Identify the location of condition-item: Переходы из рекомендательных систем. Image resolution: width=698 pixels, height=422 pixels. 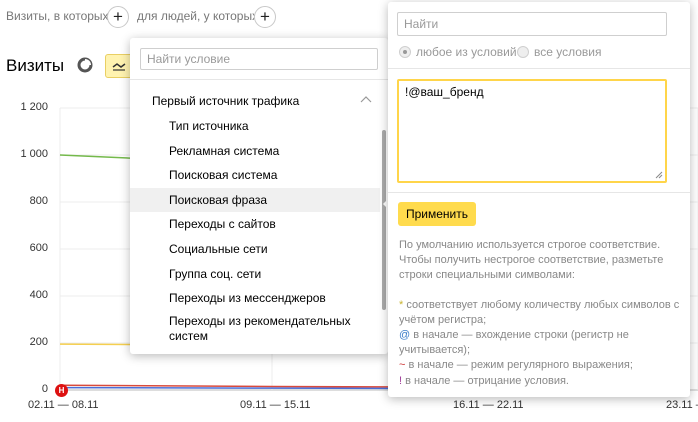
(255, 329).